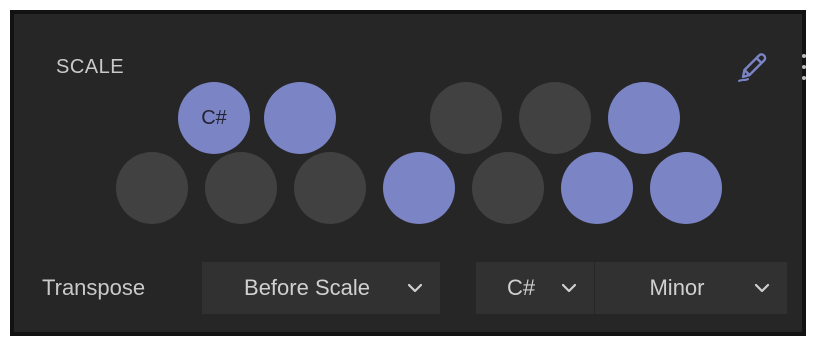  I want to click on panel-title: SCALE, so click(90, 67).